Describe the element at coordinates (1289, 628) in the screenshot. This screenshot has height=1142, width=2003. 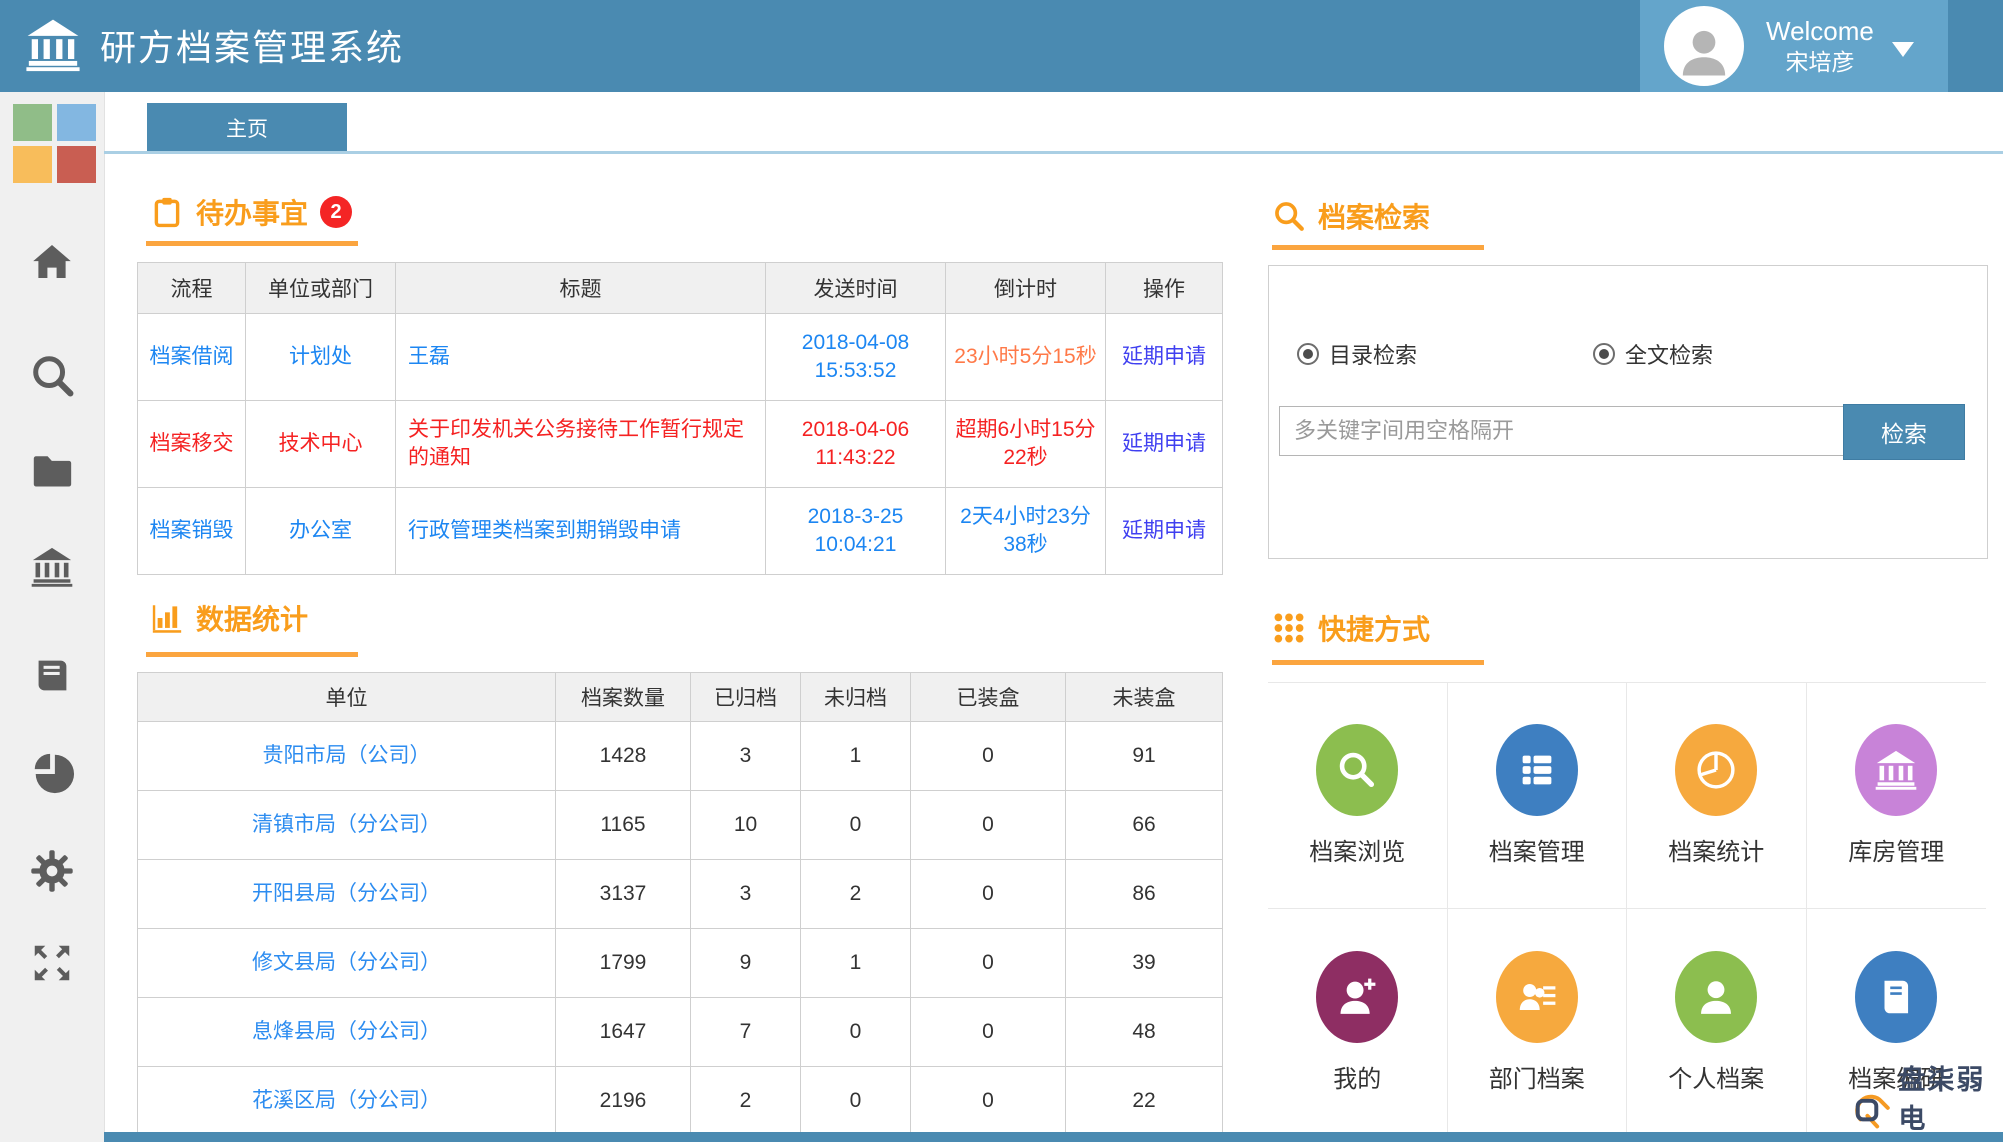
I see `grid-dots-icon` at that location.